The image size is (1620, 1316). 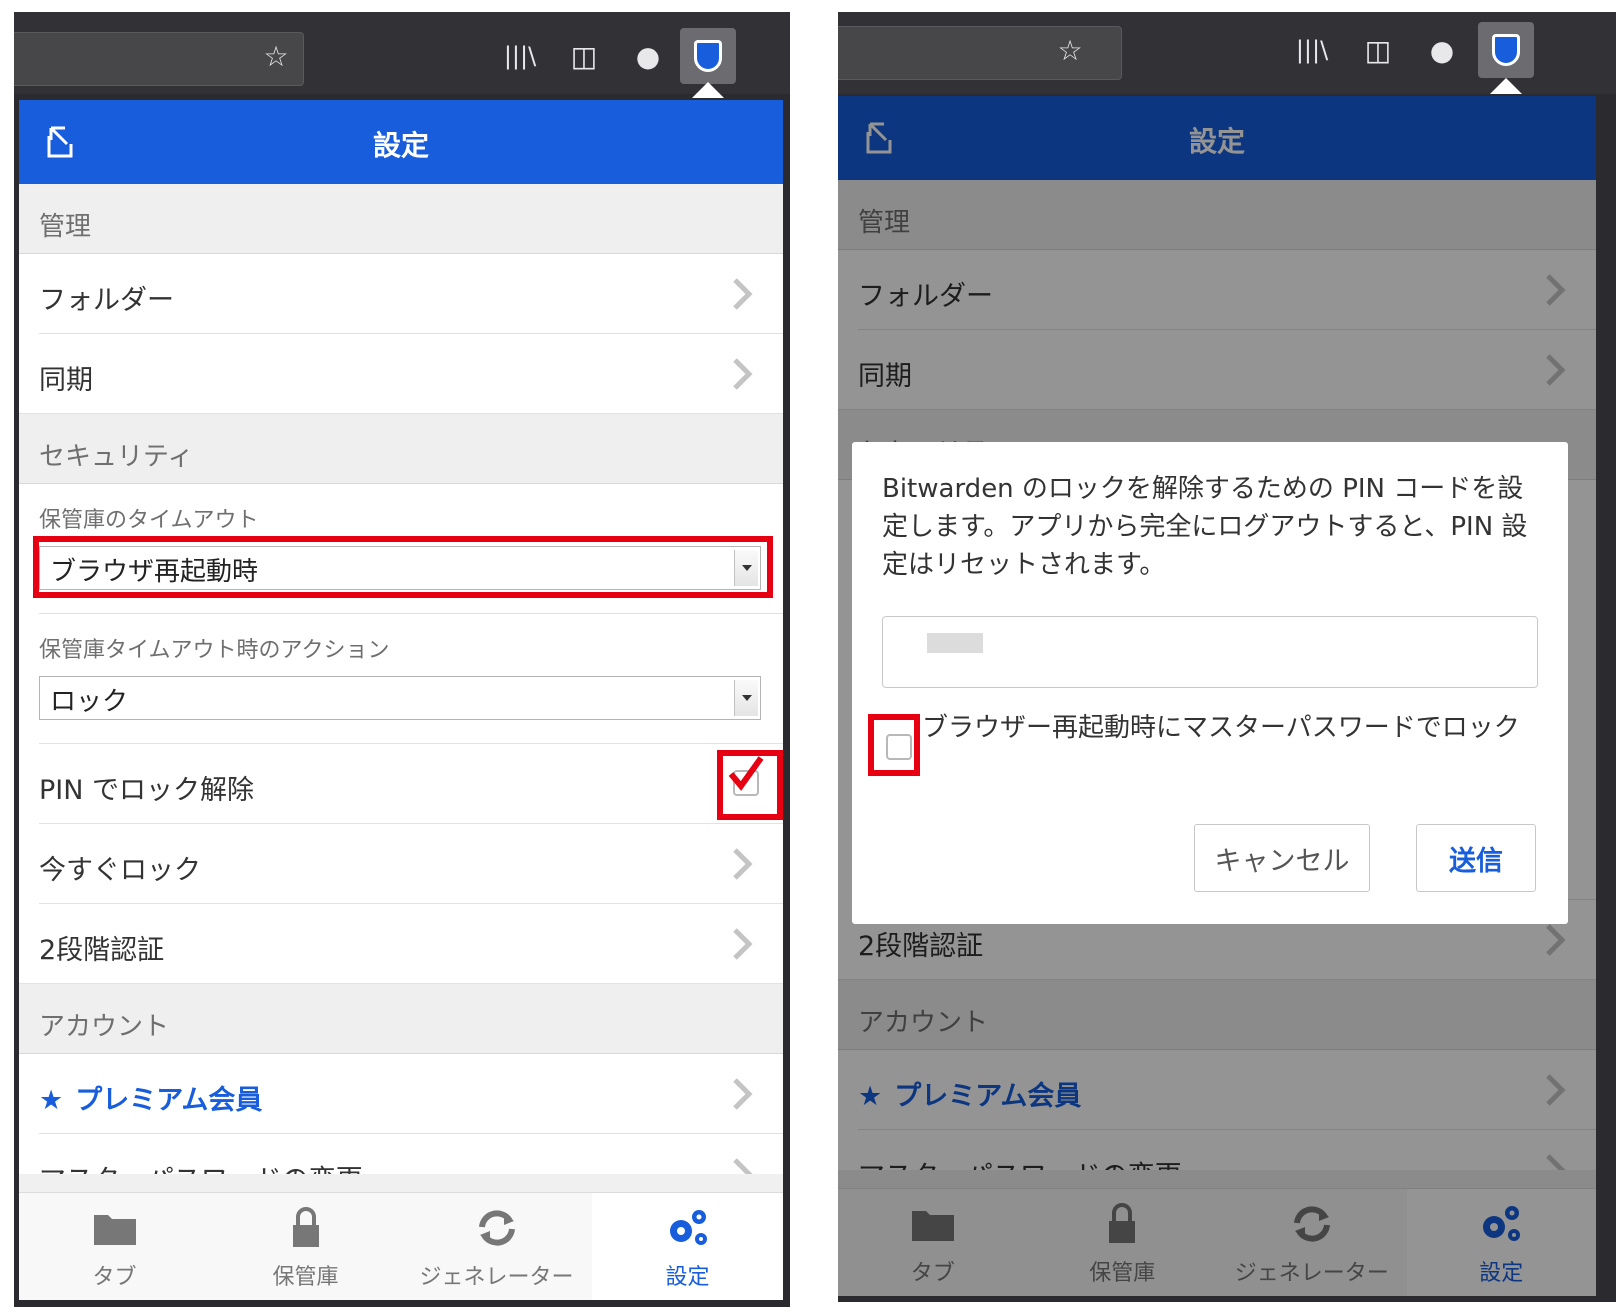 I want to click on tab-generator: ジェネレーター, so click(x=496, y=1246).